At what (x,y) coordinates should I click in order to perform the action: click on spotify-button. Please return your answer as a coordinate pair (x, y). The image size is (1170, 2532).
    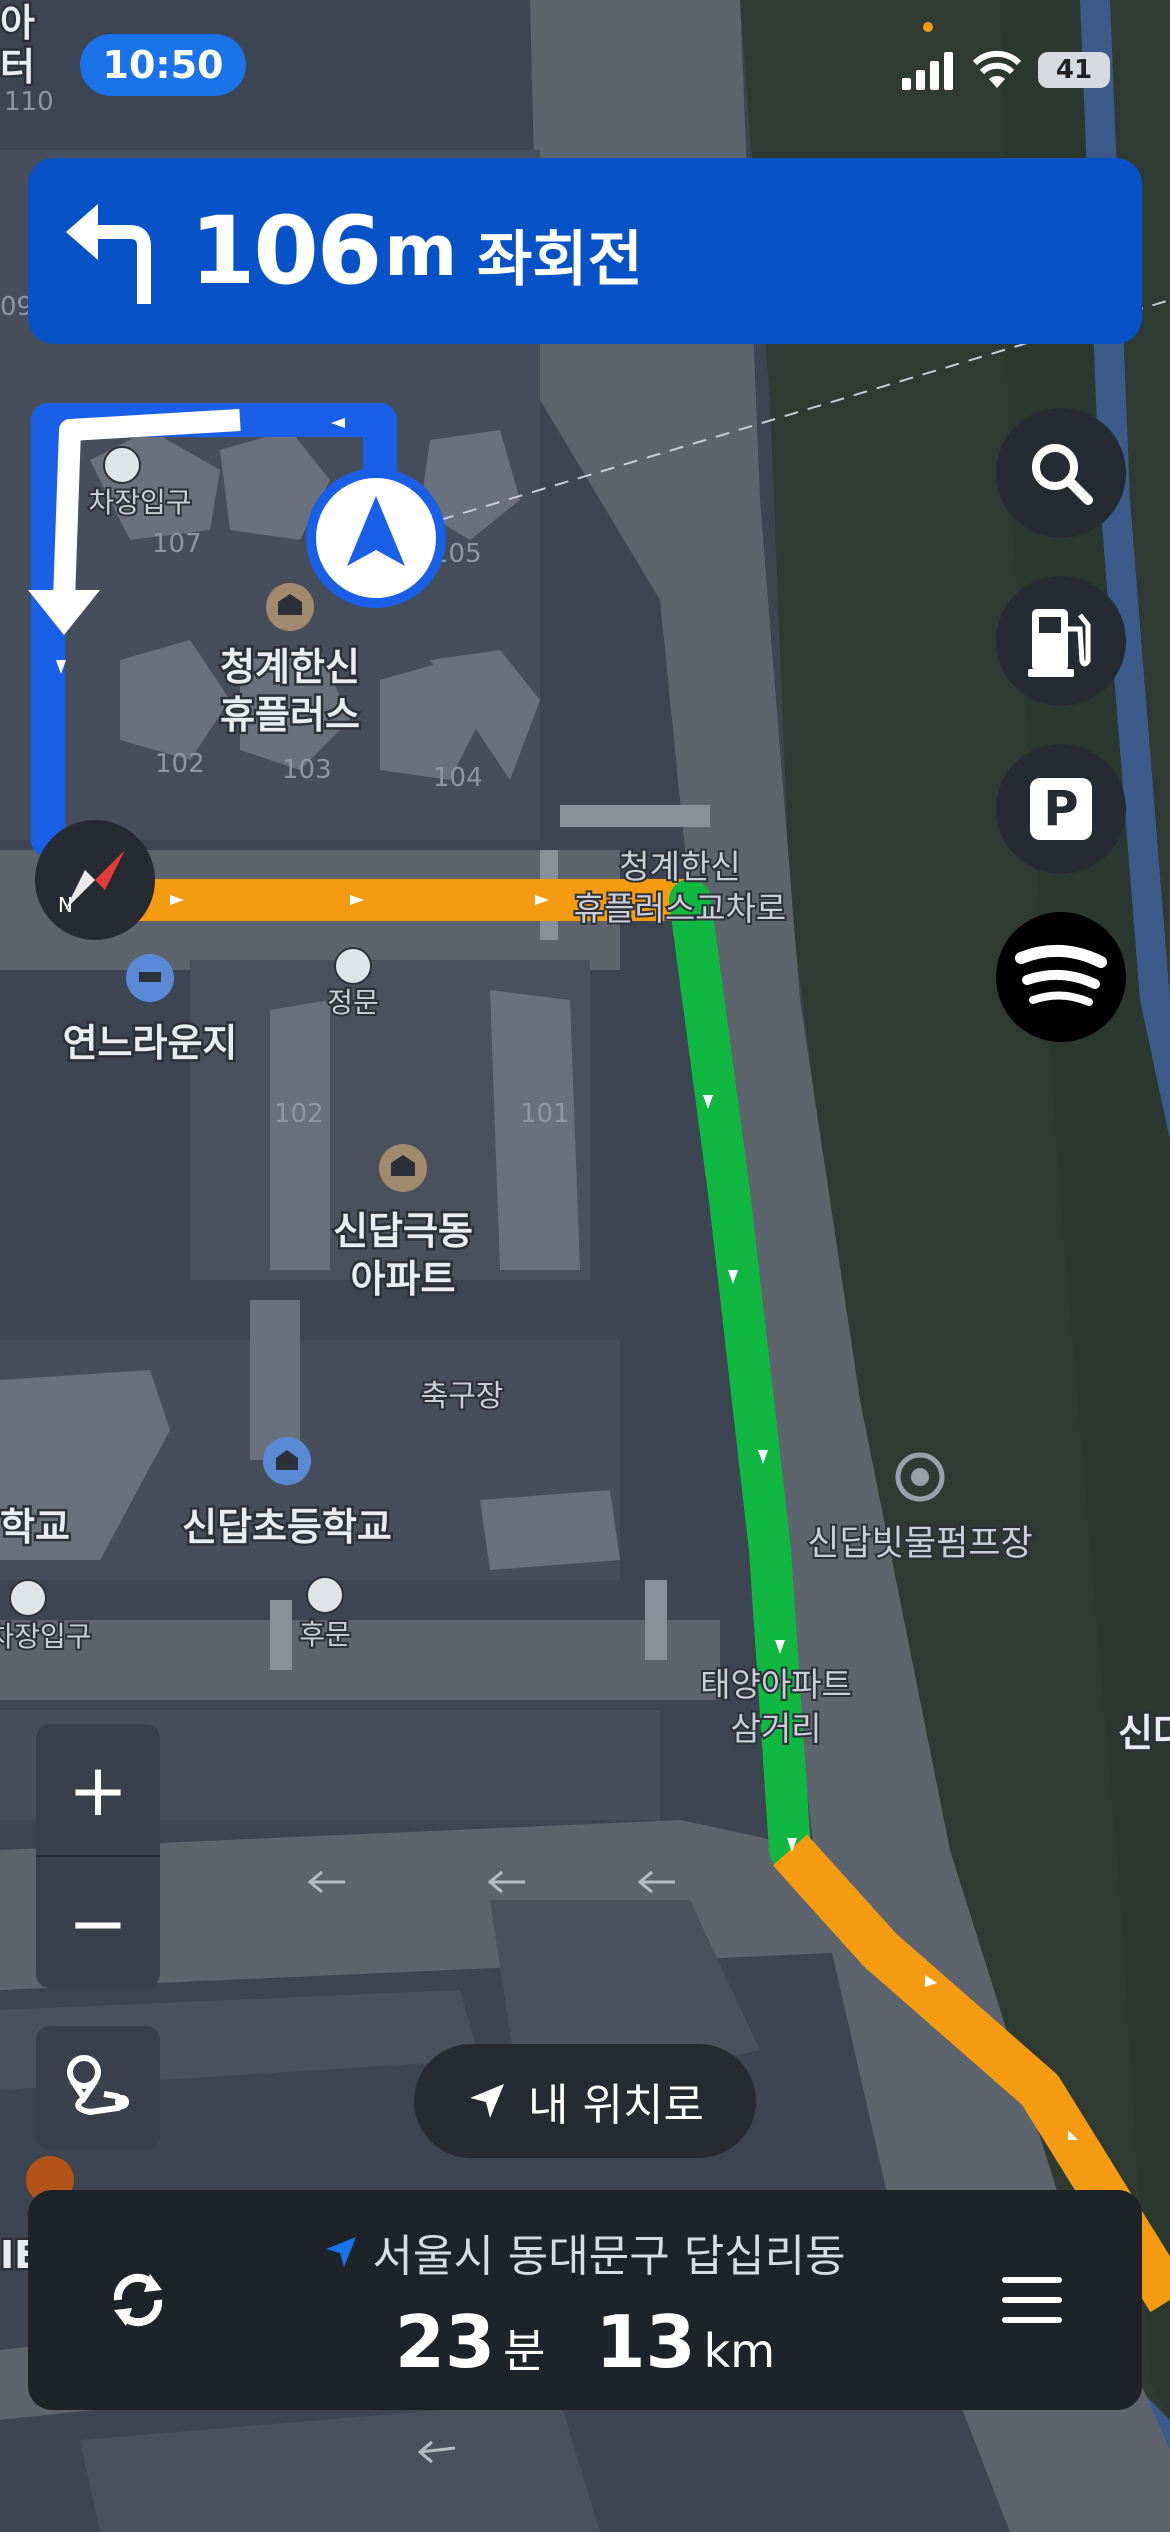
    Looking at the image, I should click on (1061, 977).